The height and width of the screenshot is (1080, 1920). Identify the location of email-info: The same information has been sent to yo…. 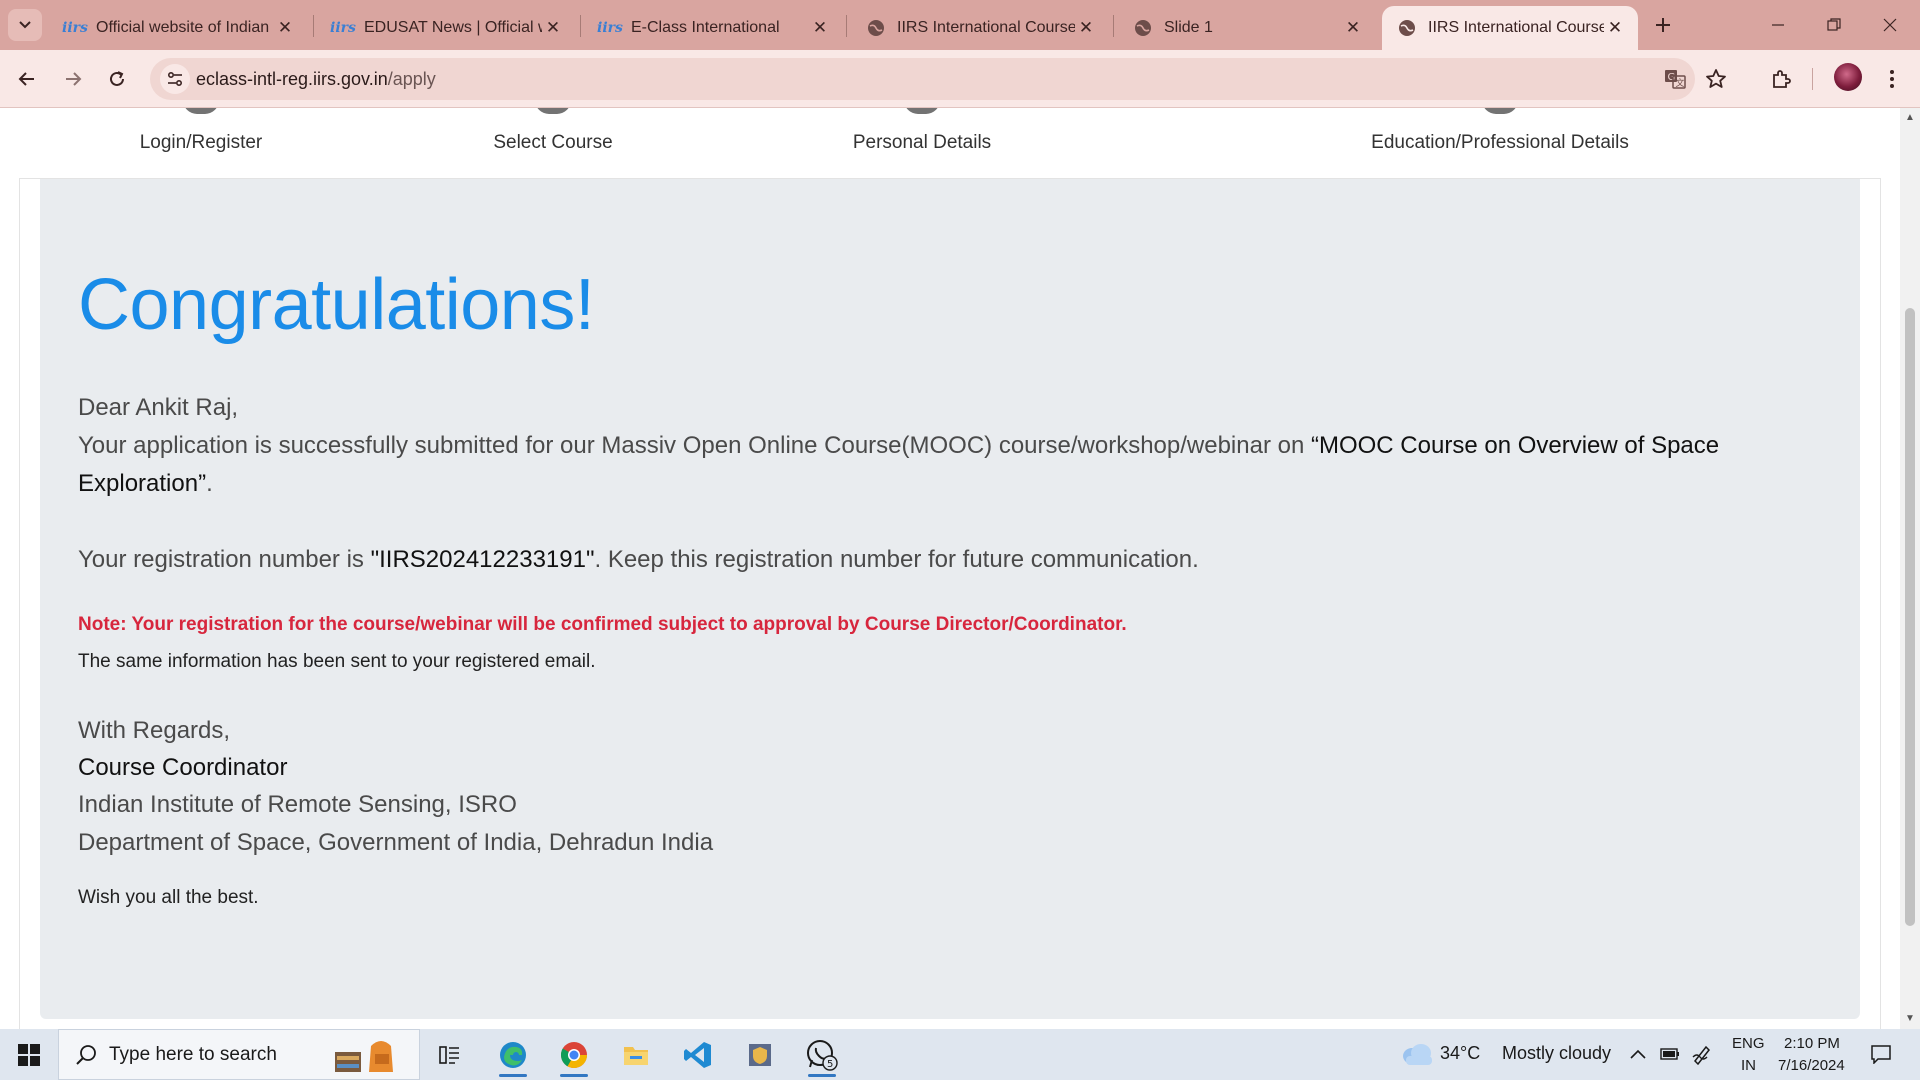
(337, 661).